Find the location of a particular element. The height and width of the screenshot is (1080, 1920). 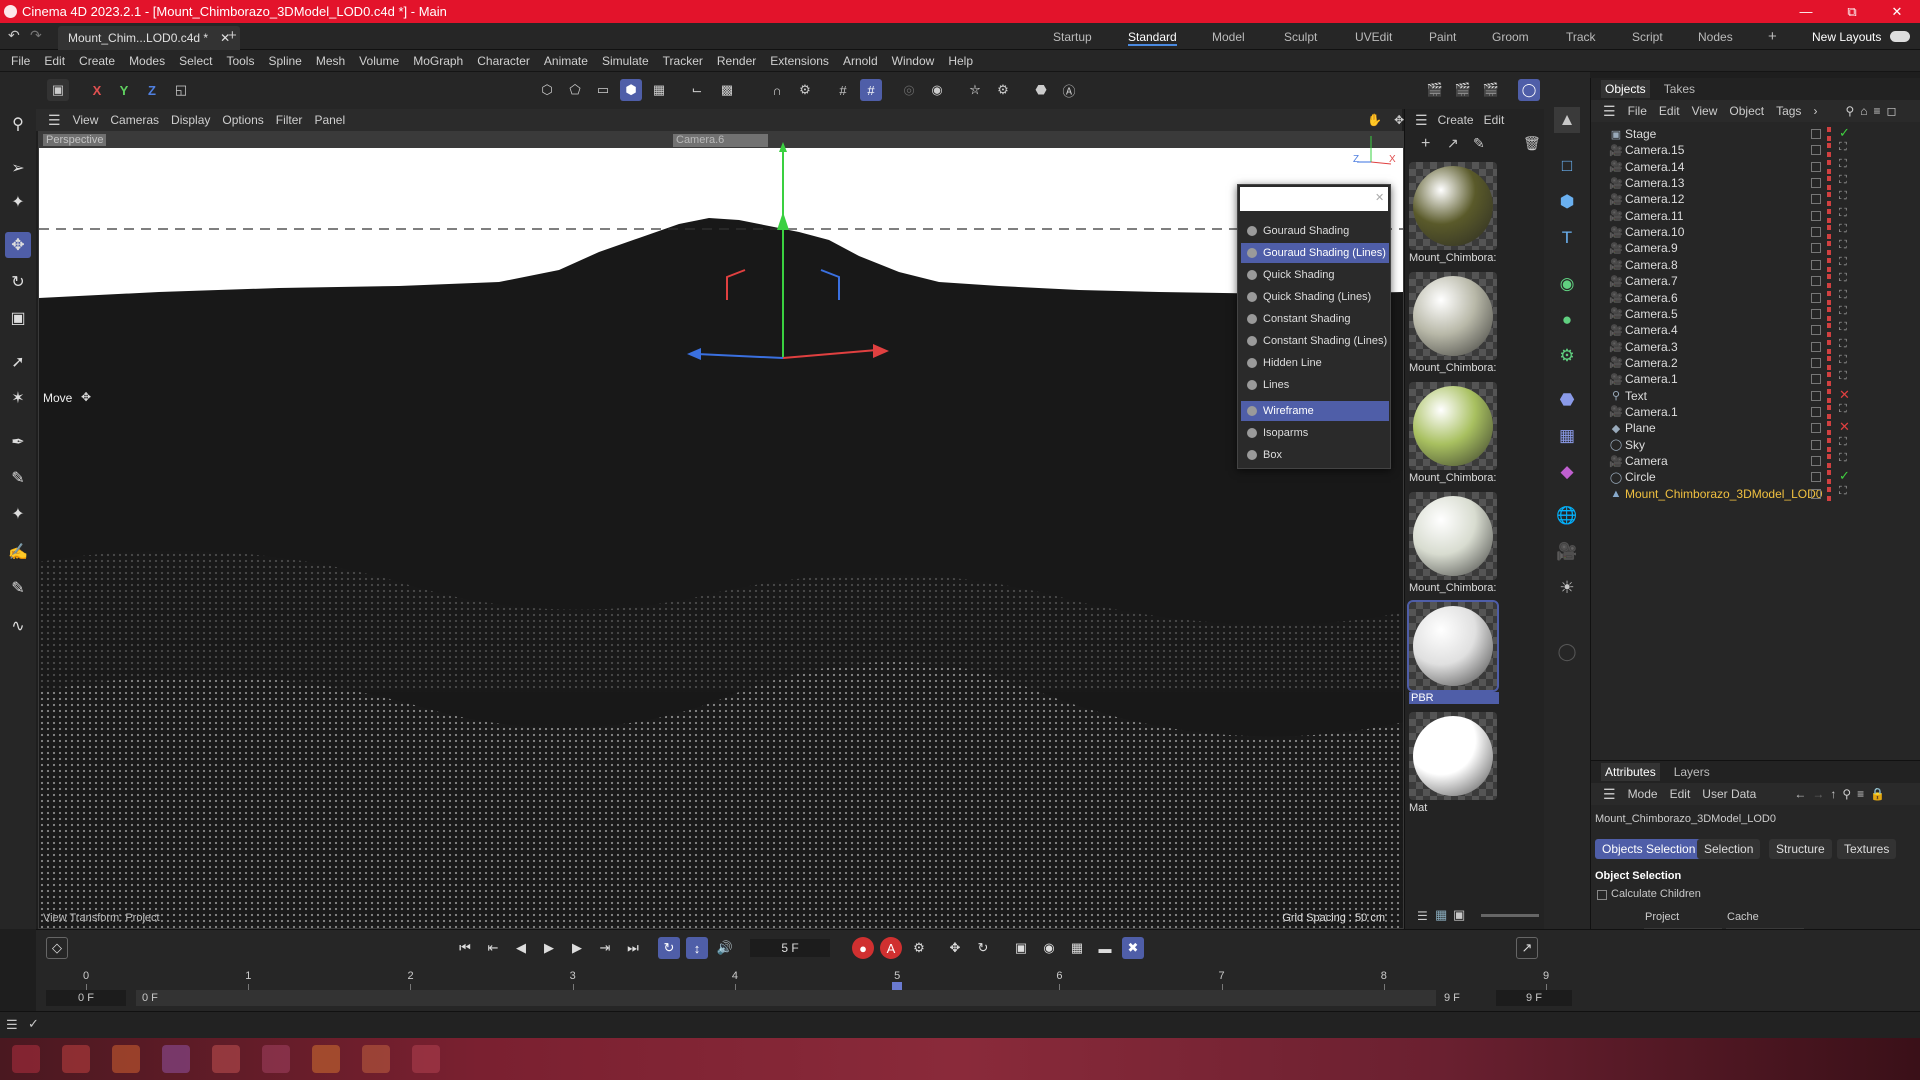

light-object-icon: ☀ is located at coordinates (1567, 588).